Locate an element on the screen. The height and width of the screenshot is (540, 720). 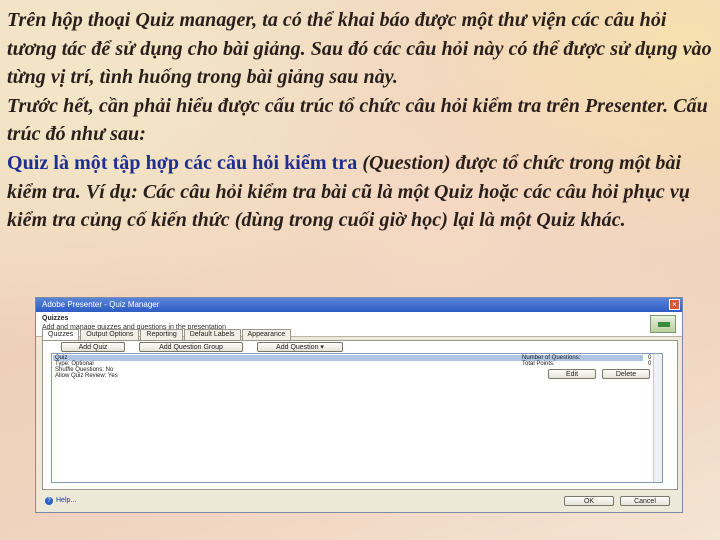
total-points-label: Total Points: is located at coordinates (538, 364).